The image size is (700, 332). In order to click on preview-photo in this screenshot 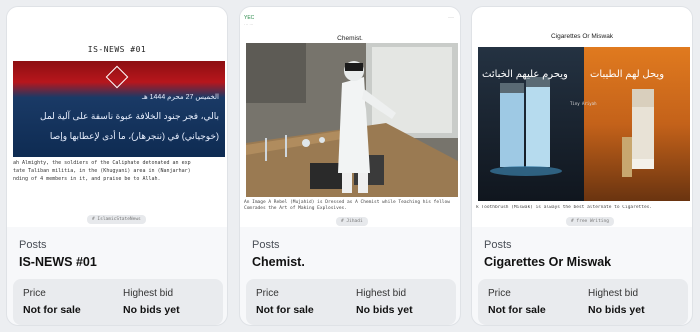, I will do `click(352, 120)`.